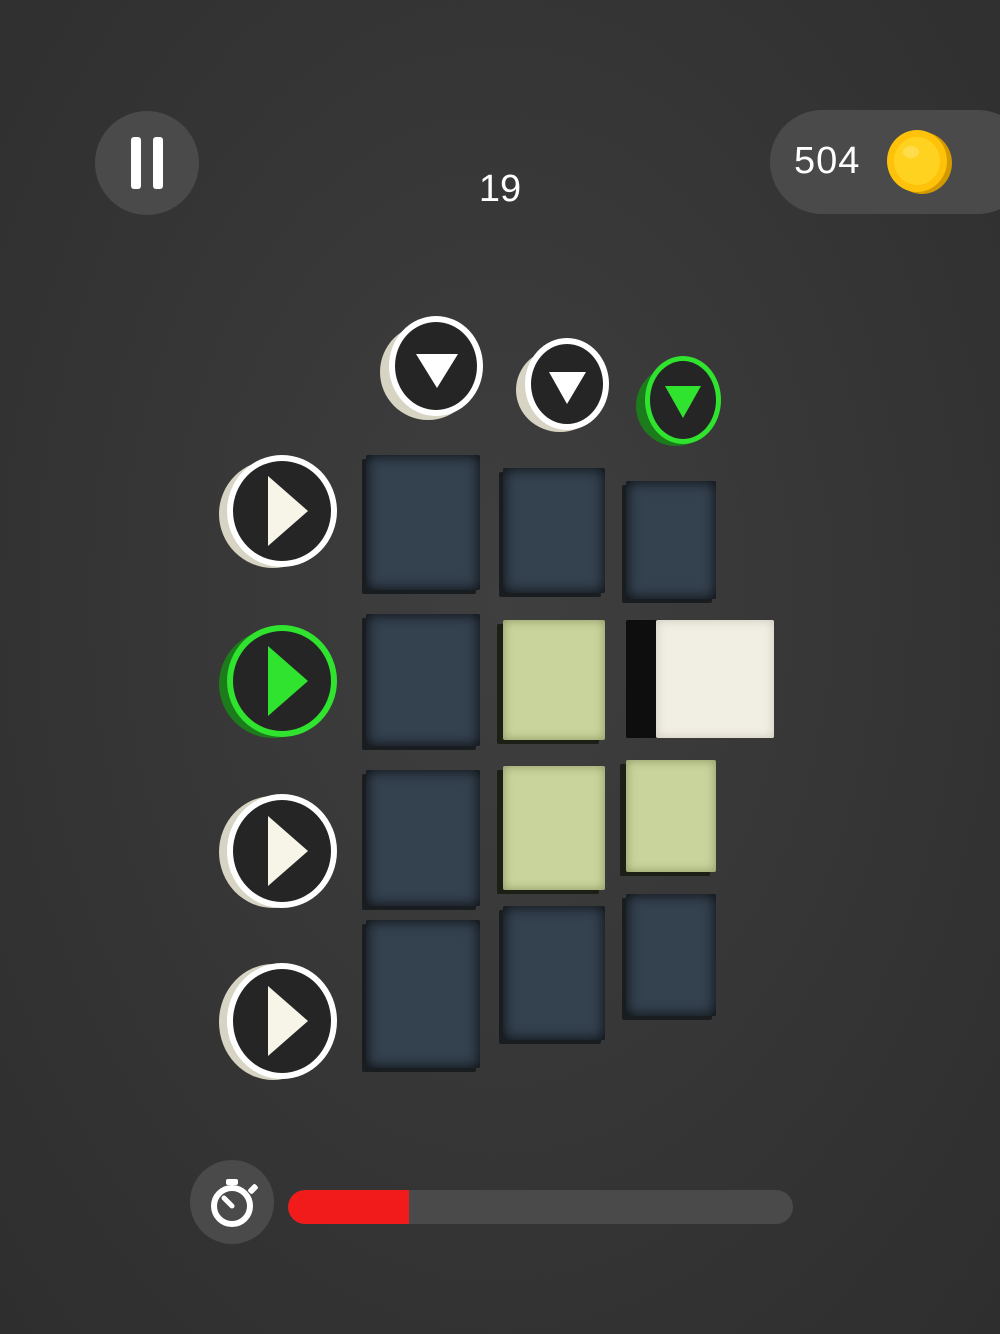 Image resolution: width=1000 pixels, height=1334 pixels. What do you see at coordinates (349, 1207) in the screenshot?
I see `timer-bar-fill` at bounding box center [349, 1207].